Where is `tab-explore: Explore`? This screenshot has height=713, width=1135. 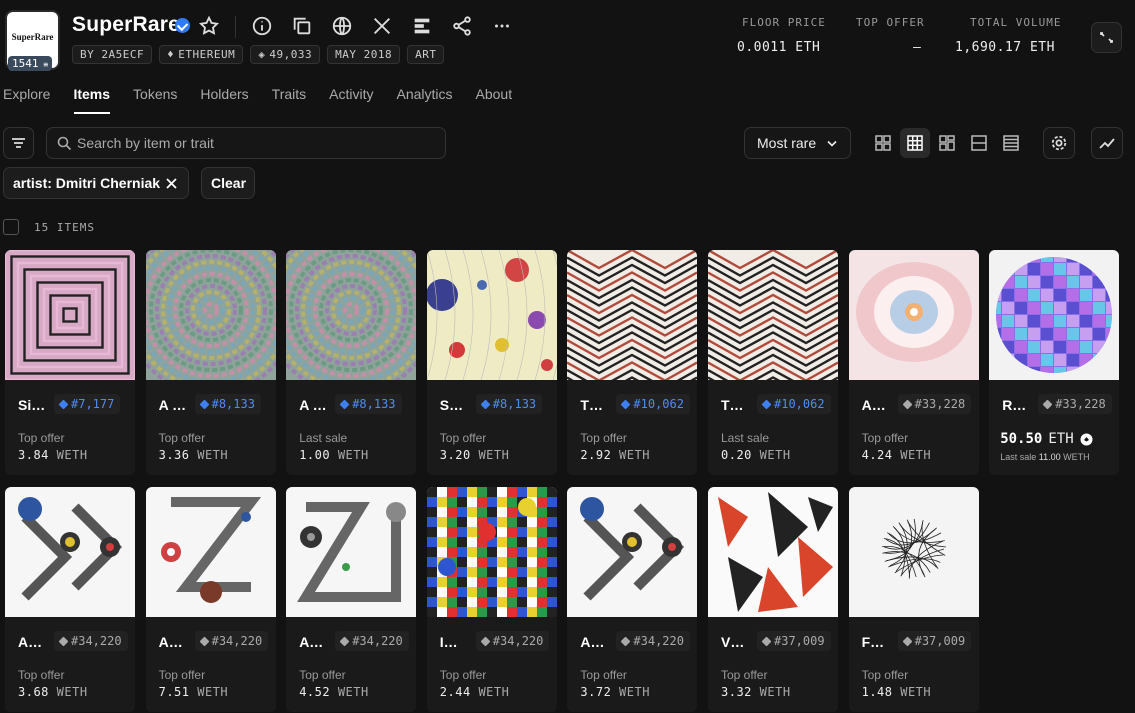 tab-explore: Explore is located at coordinates (26, 101).